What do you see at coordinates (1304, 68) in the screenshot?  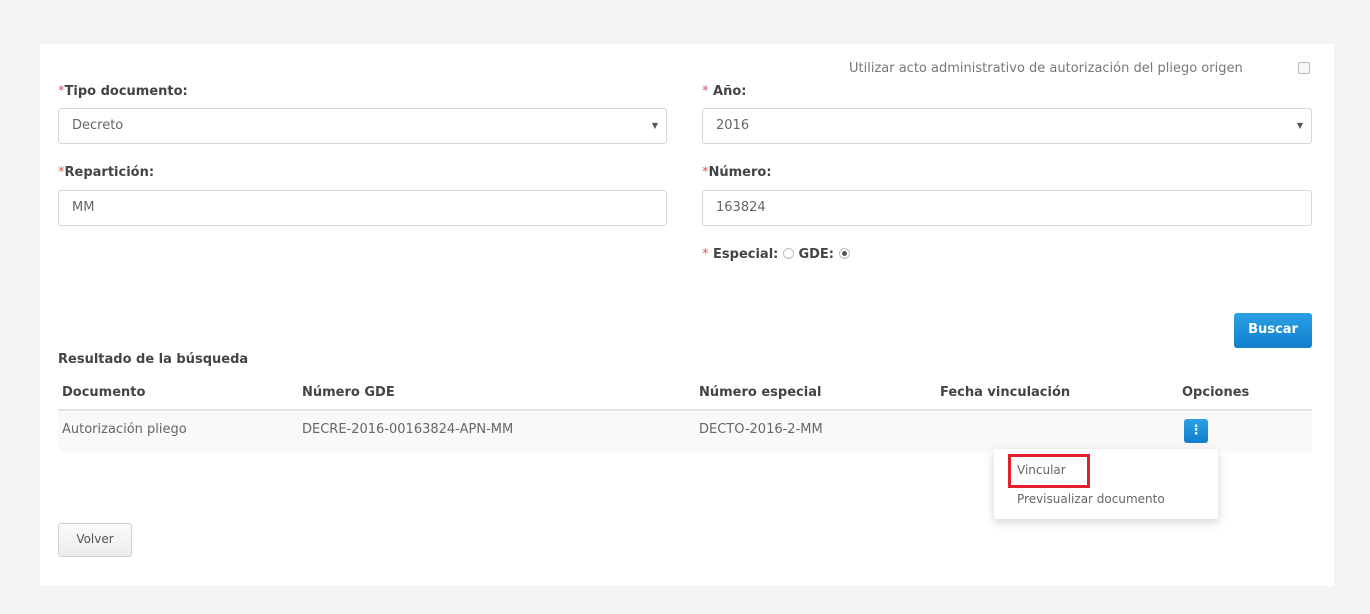 I see `use-origin-act-checkbox` at bounding box center [1304, 68].